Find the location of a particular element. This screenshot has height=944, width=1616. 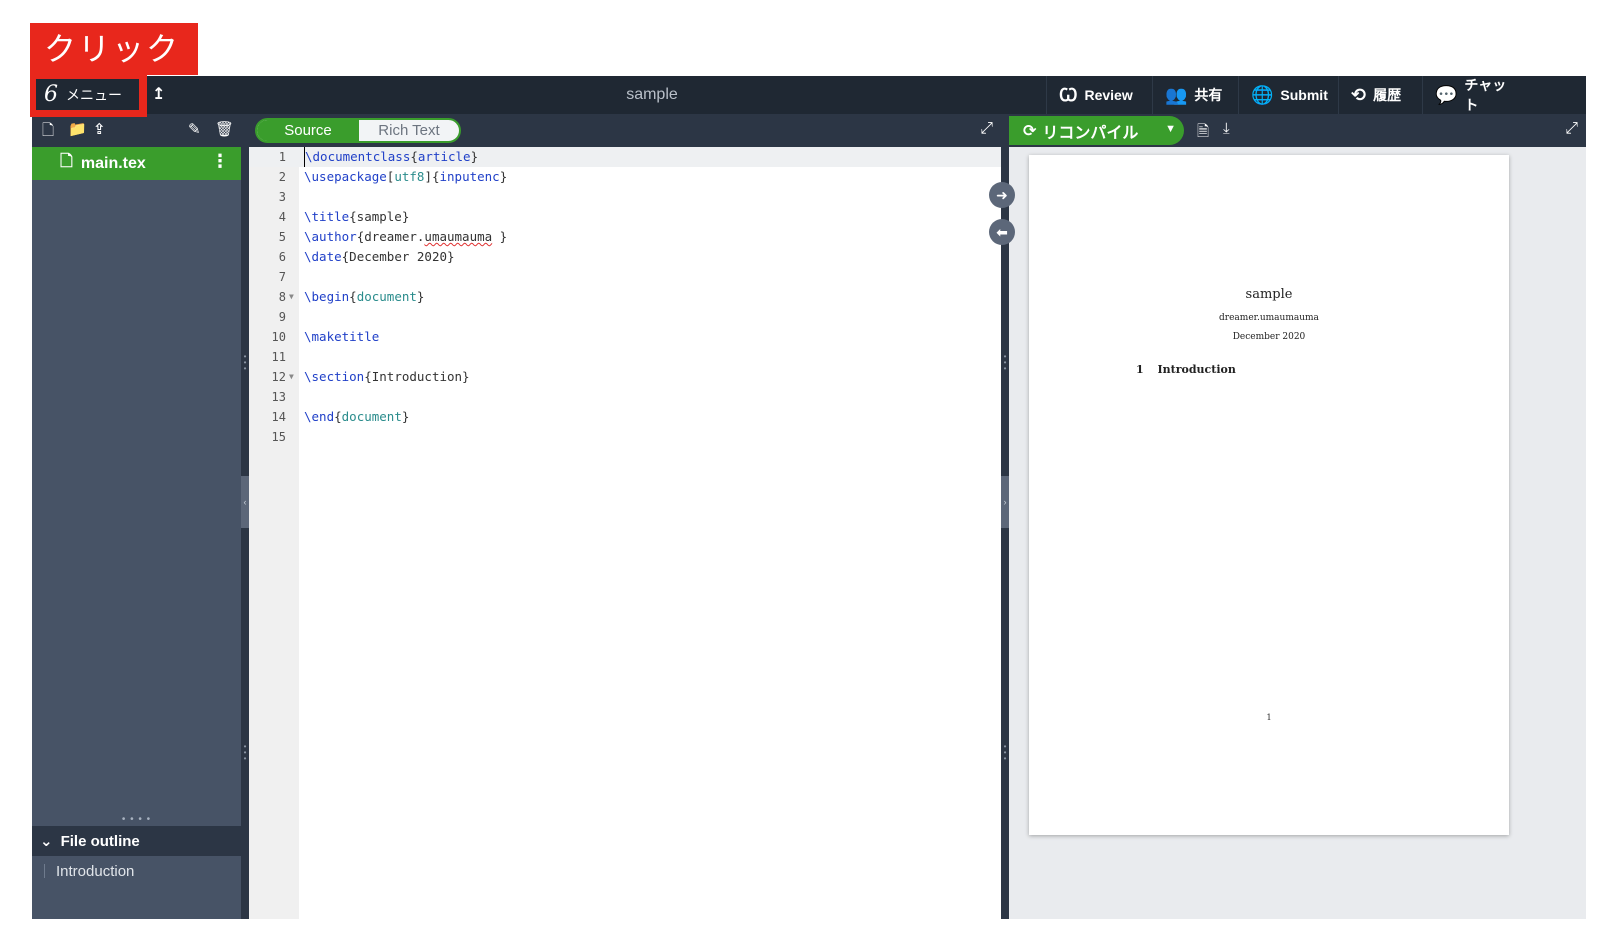

menu-button: 6 メニュー is located at coordinates (87, 94).